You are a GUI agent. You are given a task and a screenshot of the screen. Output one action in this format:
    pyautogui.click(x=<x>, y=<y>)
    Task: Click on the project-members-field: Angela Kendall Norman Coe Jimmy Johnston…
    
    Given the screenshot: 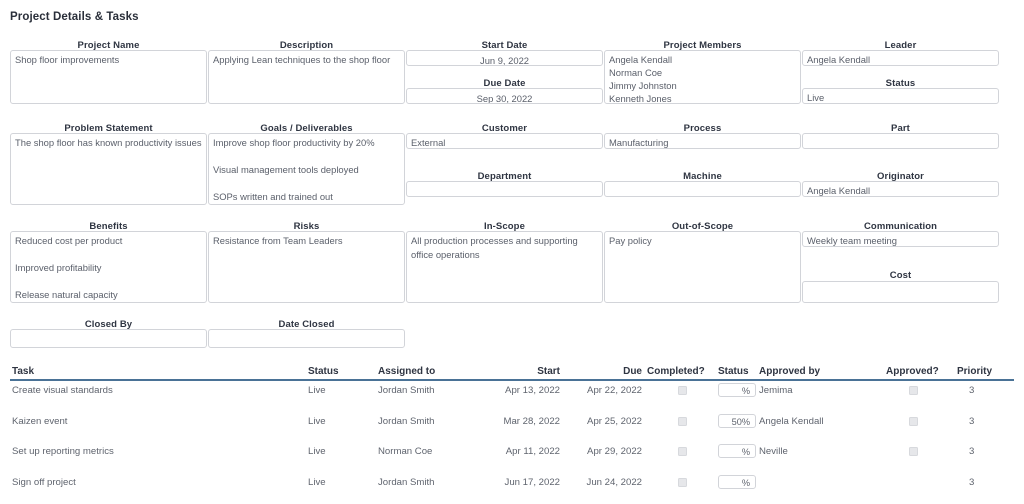 What is the action you would take?
    pyautogui.click(x=702, y=77)
    